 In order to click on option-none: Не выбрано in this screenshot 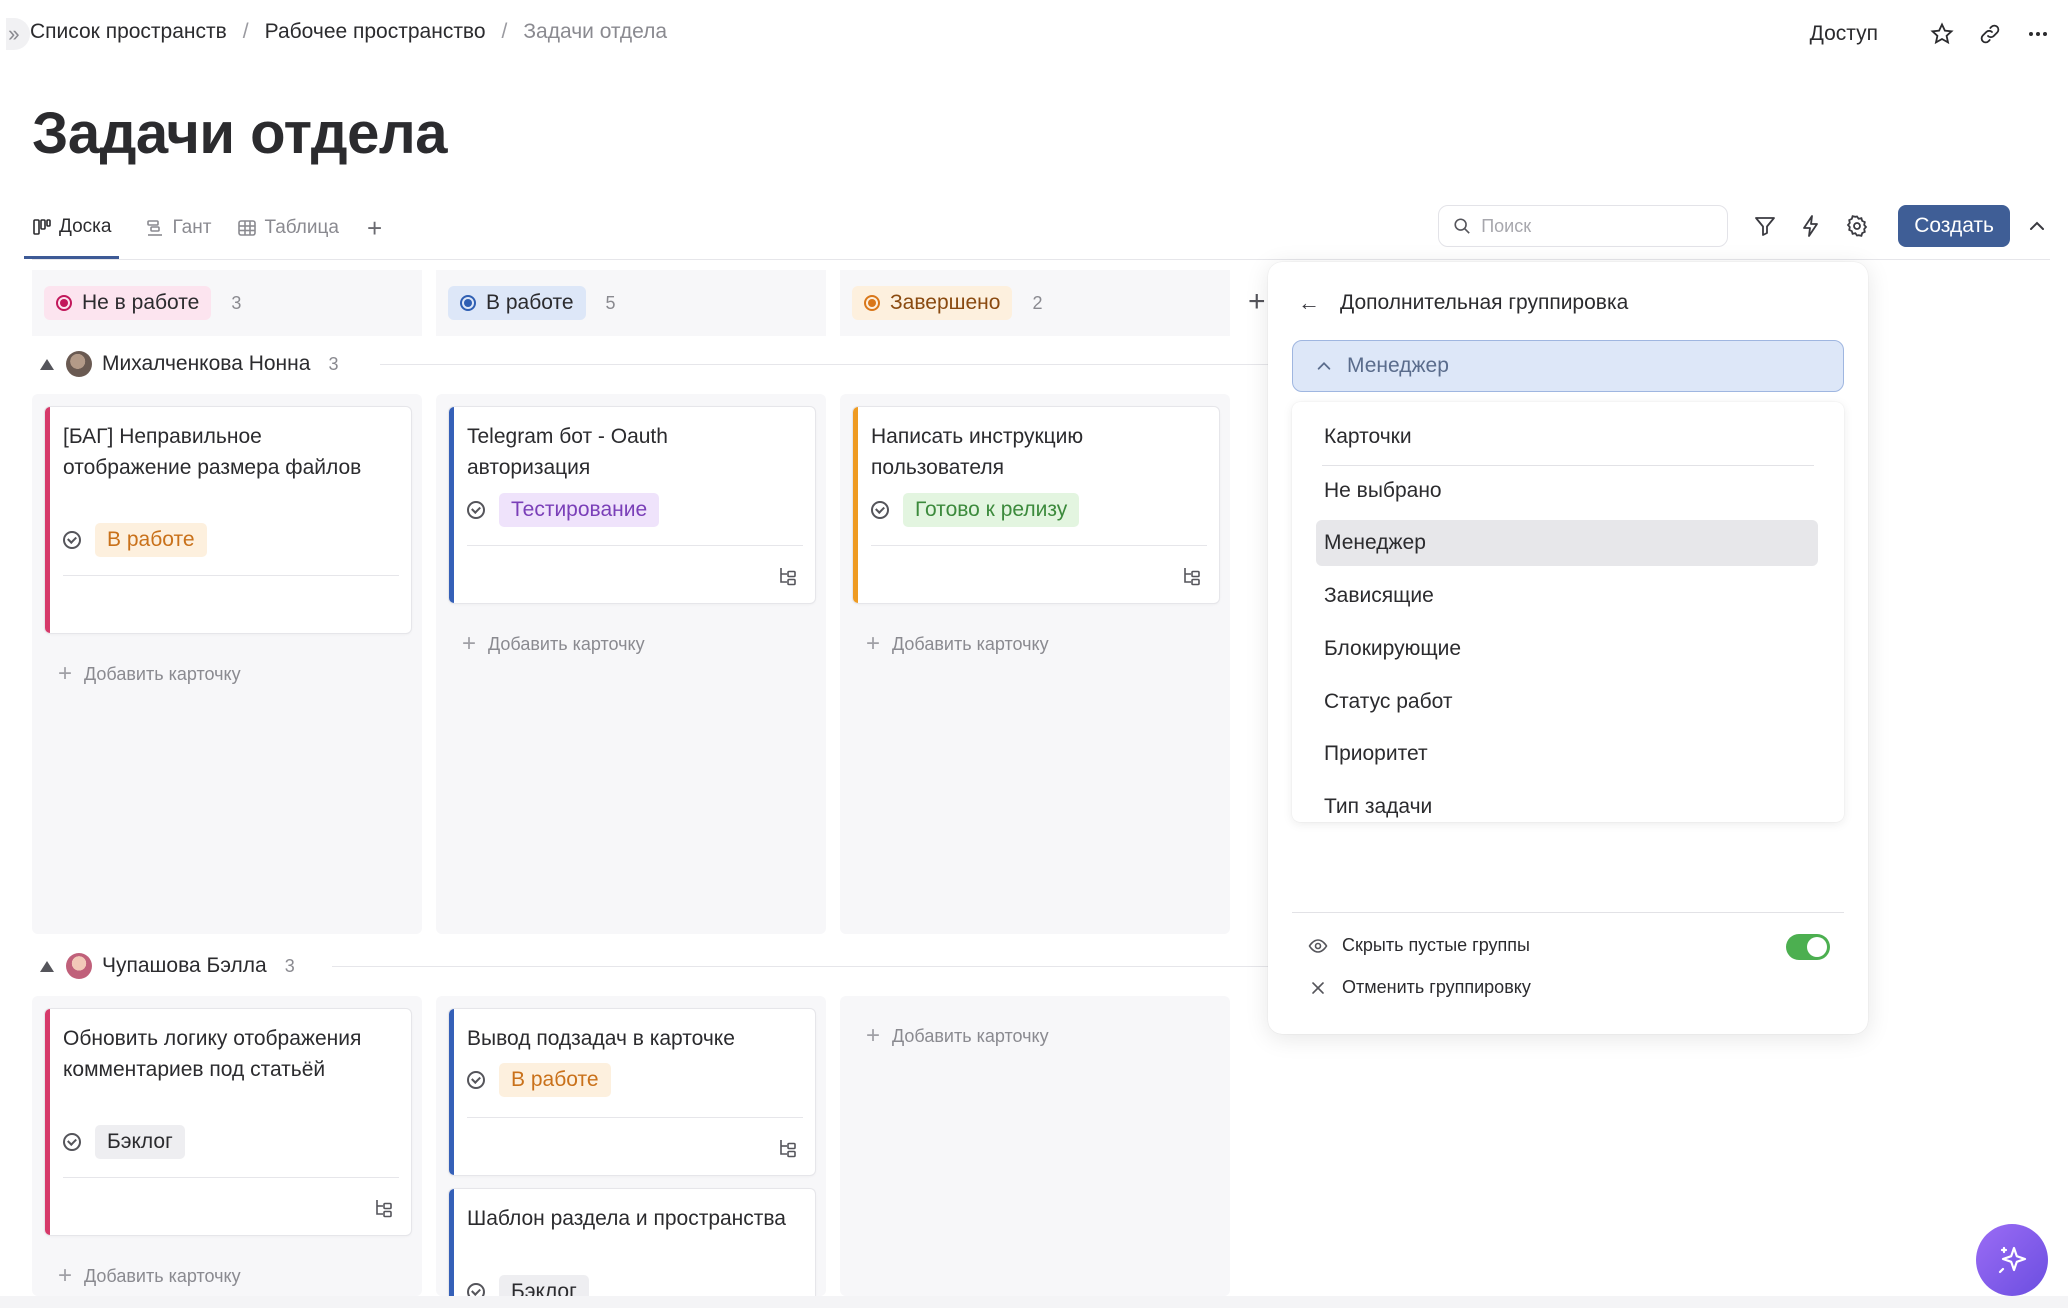, I will do `click(1567, 491)`.